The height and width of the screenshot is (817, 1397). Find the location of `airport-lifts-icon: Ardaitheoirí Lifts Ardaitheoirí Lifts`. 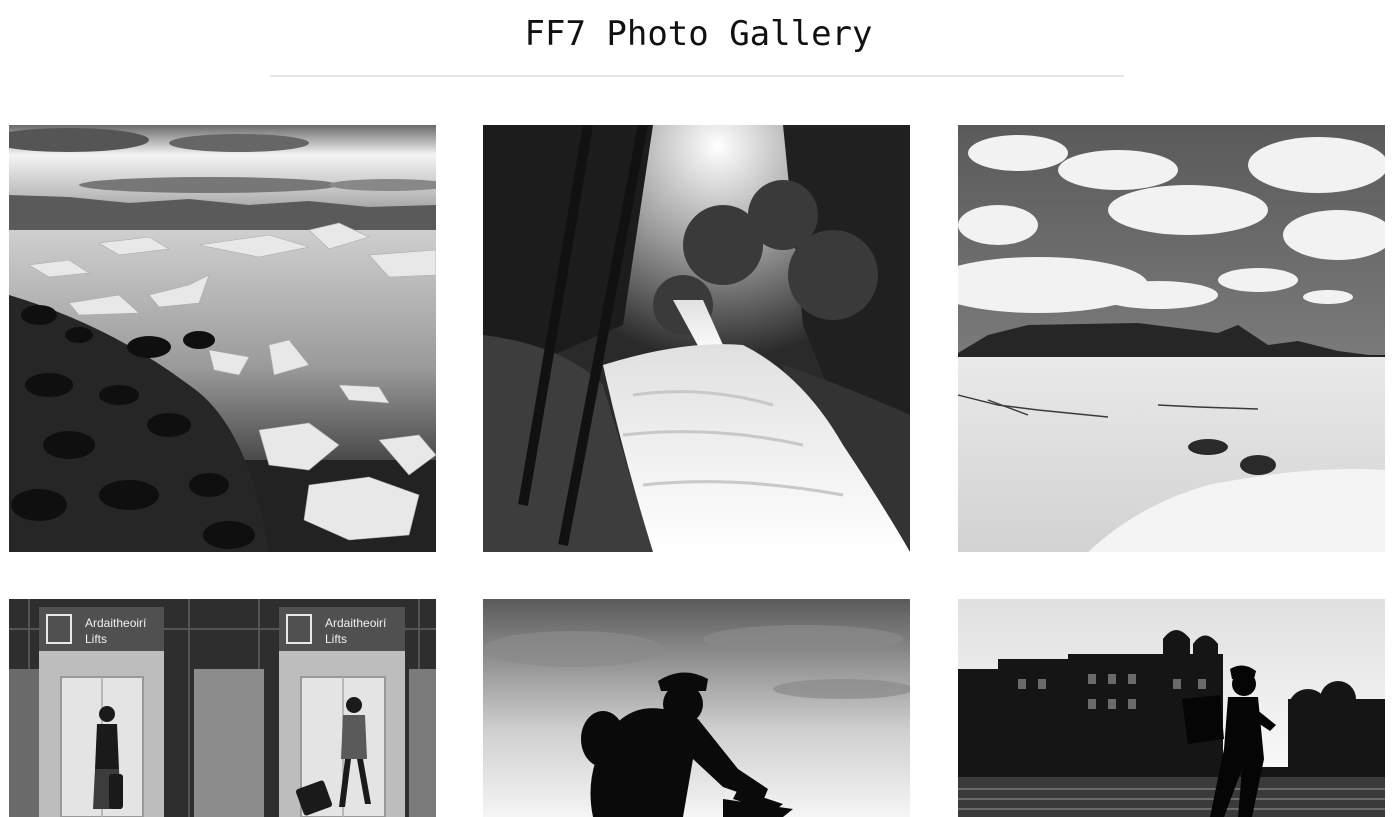

airport-lifts-icon: Ardaitheoirí Lifts Ardaitheoirí Lifts is located at coordinates (222, 708).